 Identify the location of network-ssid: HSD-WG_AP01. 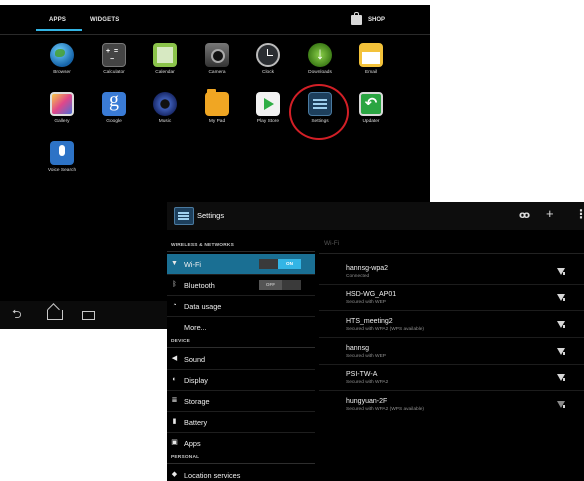
(371, 294).